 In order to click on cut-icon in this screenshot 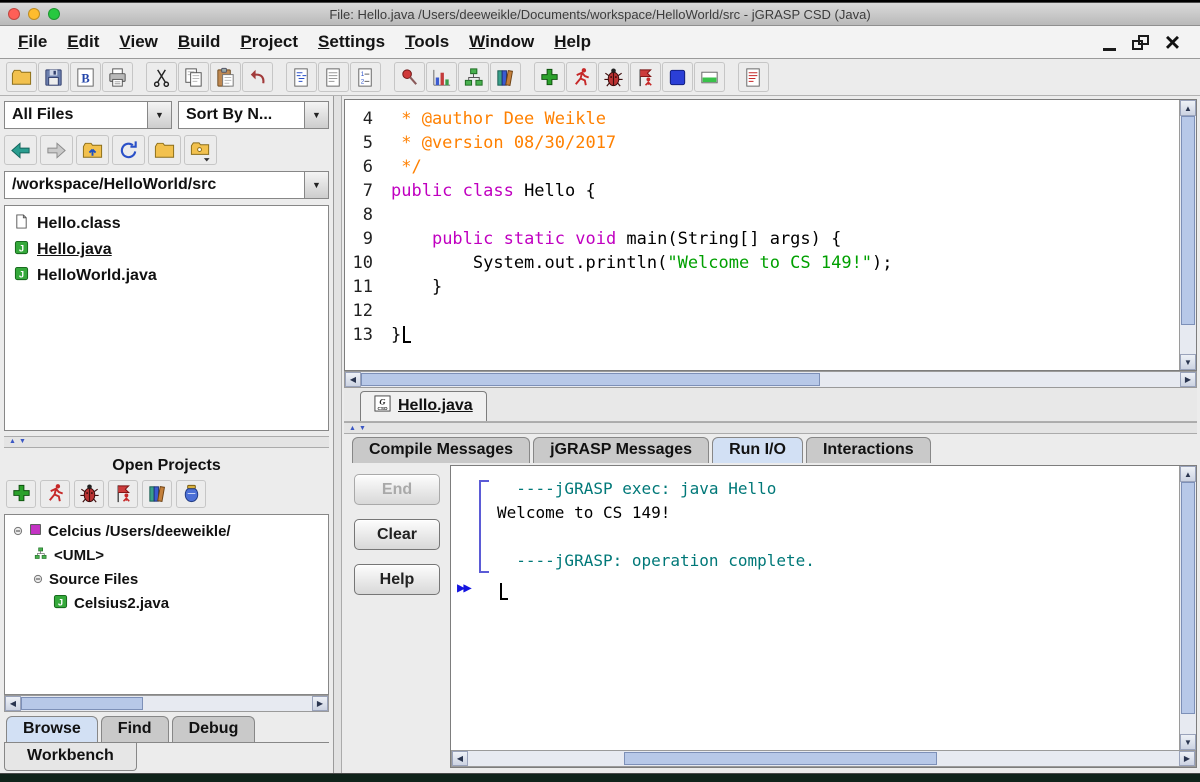, I will do `click(161, 77)`.